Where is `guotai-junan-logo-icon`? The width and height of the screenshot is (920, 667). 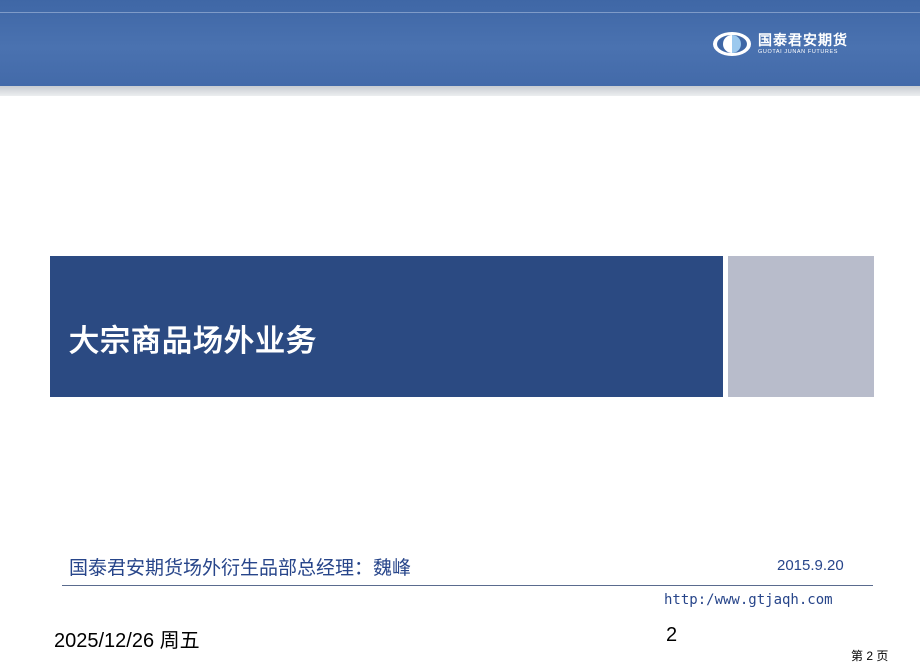
guotai-junan-logo-icon is located at coordinates (732, 44).